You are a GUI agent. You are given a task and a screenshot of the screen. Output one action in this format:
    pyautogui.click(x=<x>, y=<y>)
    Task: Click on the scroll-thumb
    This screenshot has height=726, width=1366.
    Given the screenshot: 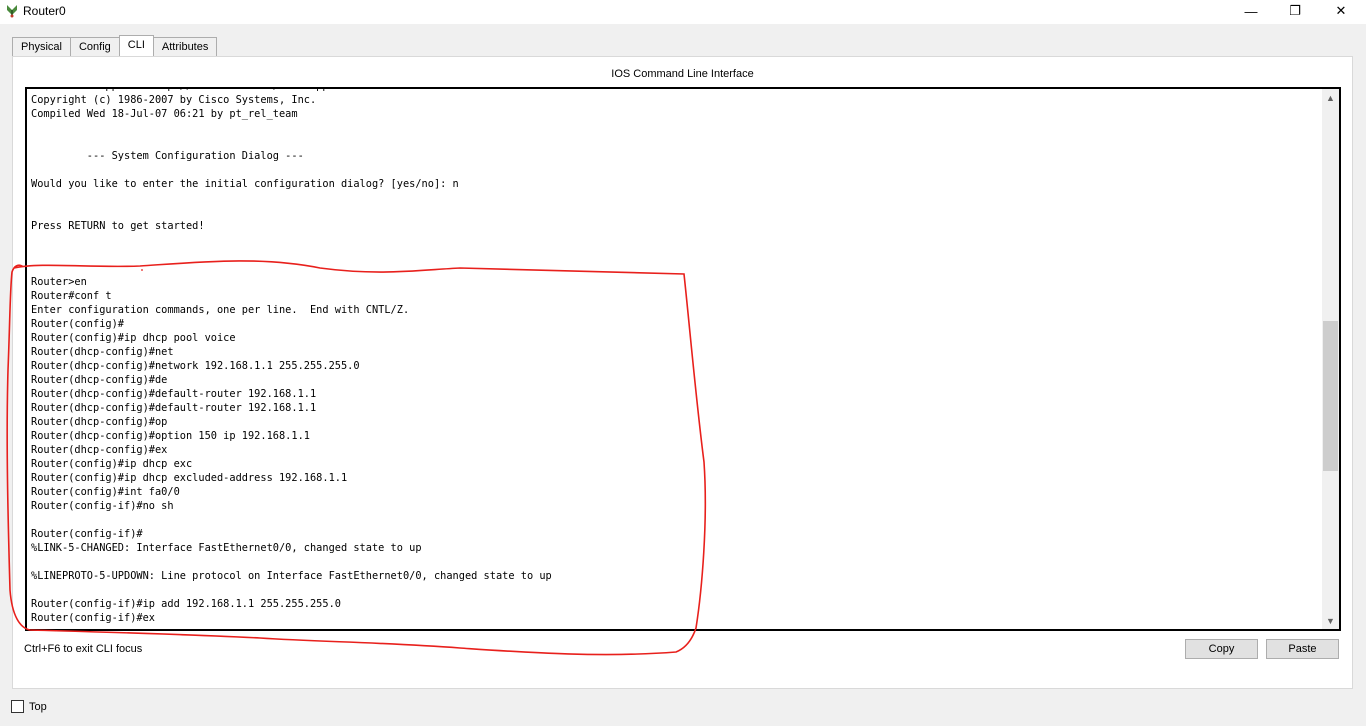 What is the action you would take?
    pyautogui.click(x=1330, y=396)
    